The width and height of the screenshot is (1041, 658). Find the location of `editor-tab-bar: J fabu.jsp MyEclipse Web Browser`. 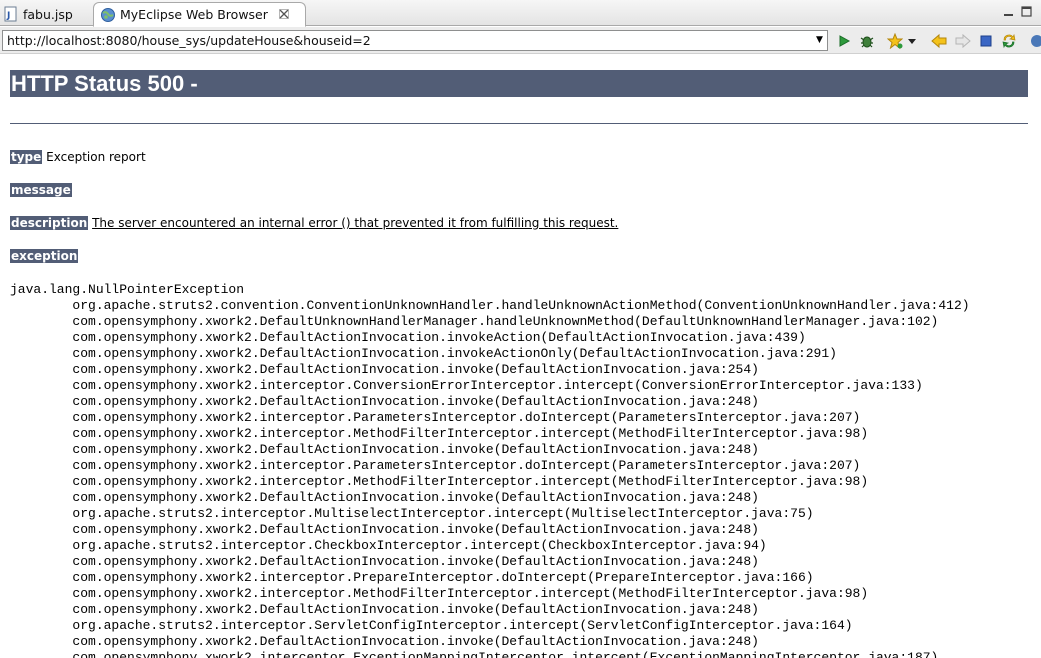

editor-tab-bar: J fabu.jsp MyEclipse Web Browser is located at coordinates (520, 13).